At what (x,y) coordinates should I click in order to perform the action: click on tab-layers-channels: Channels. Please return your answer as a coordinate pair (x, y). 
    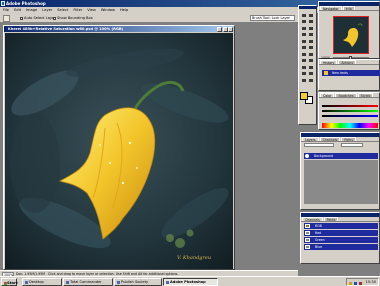
    Looking at the image, I should click on (330, 139).